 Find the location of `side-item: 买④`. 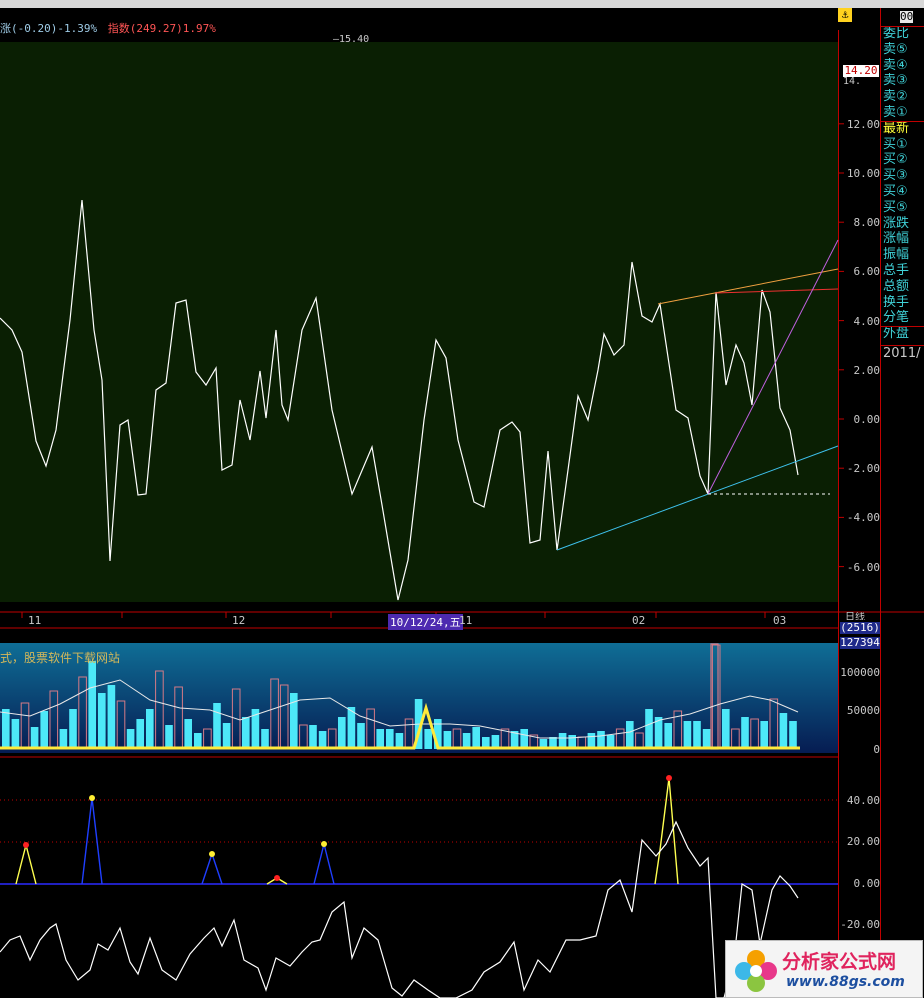

side-item: 买④ is located at coordinates (903, 192).